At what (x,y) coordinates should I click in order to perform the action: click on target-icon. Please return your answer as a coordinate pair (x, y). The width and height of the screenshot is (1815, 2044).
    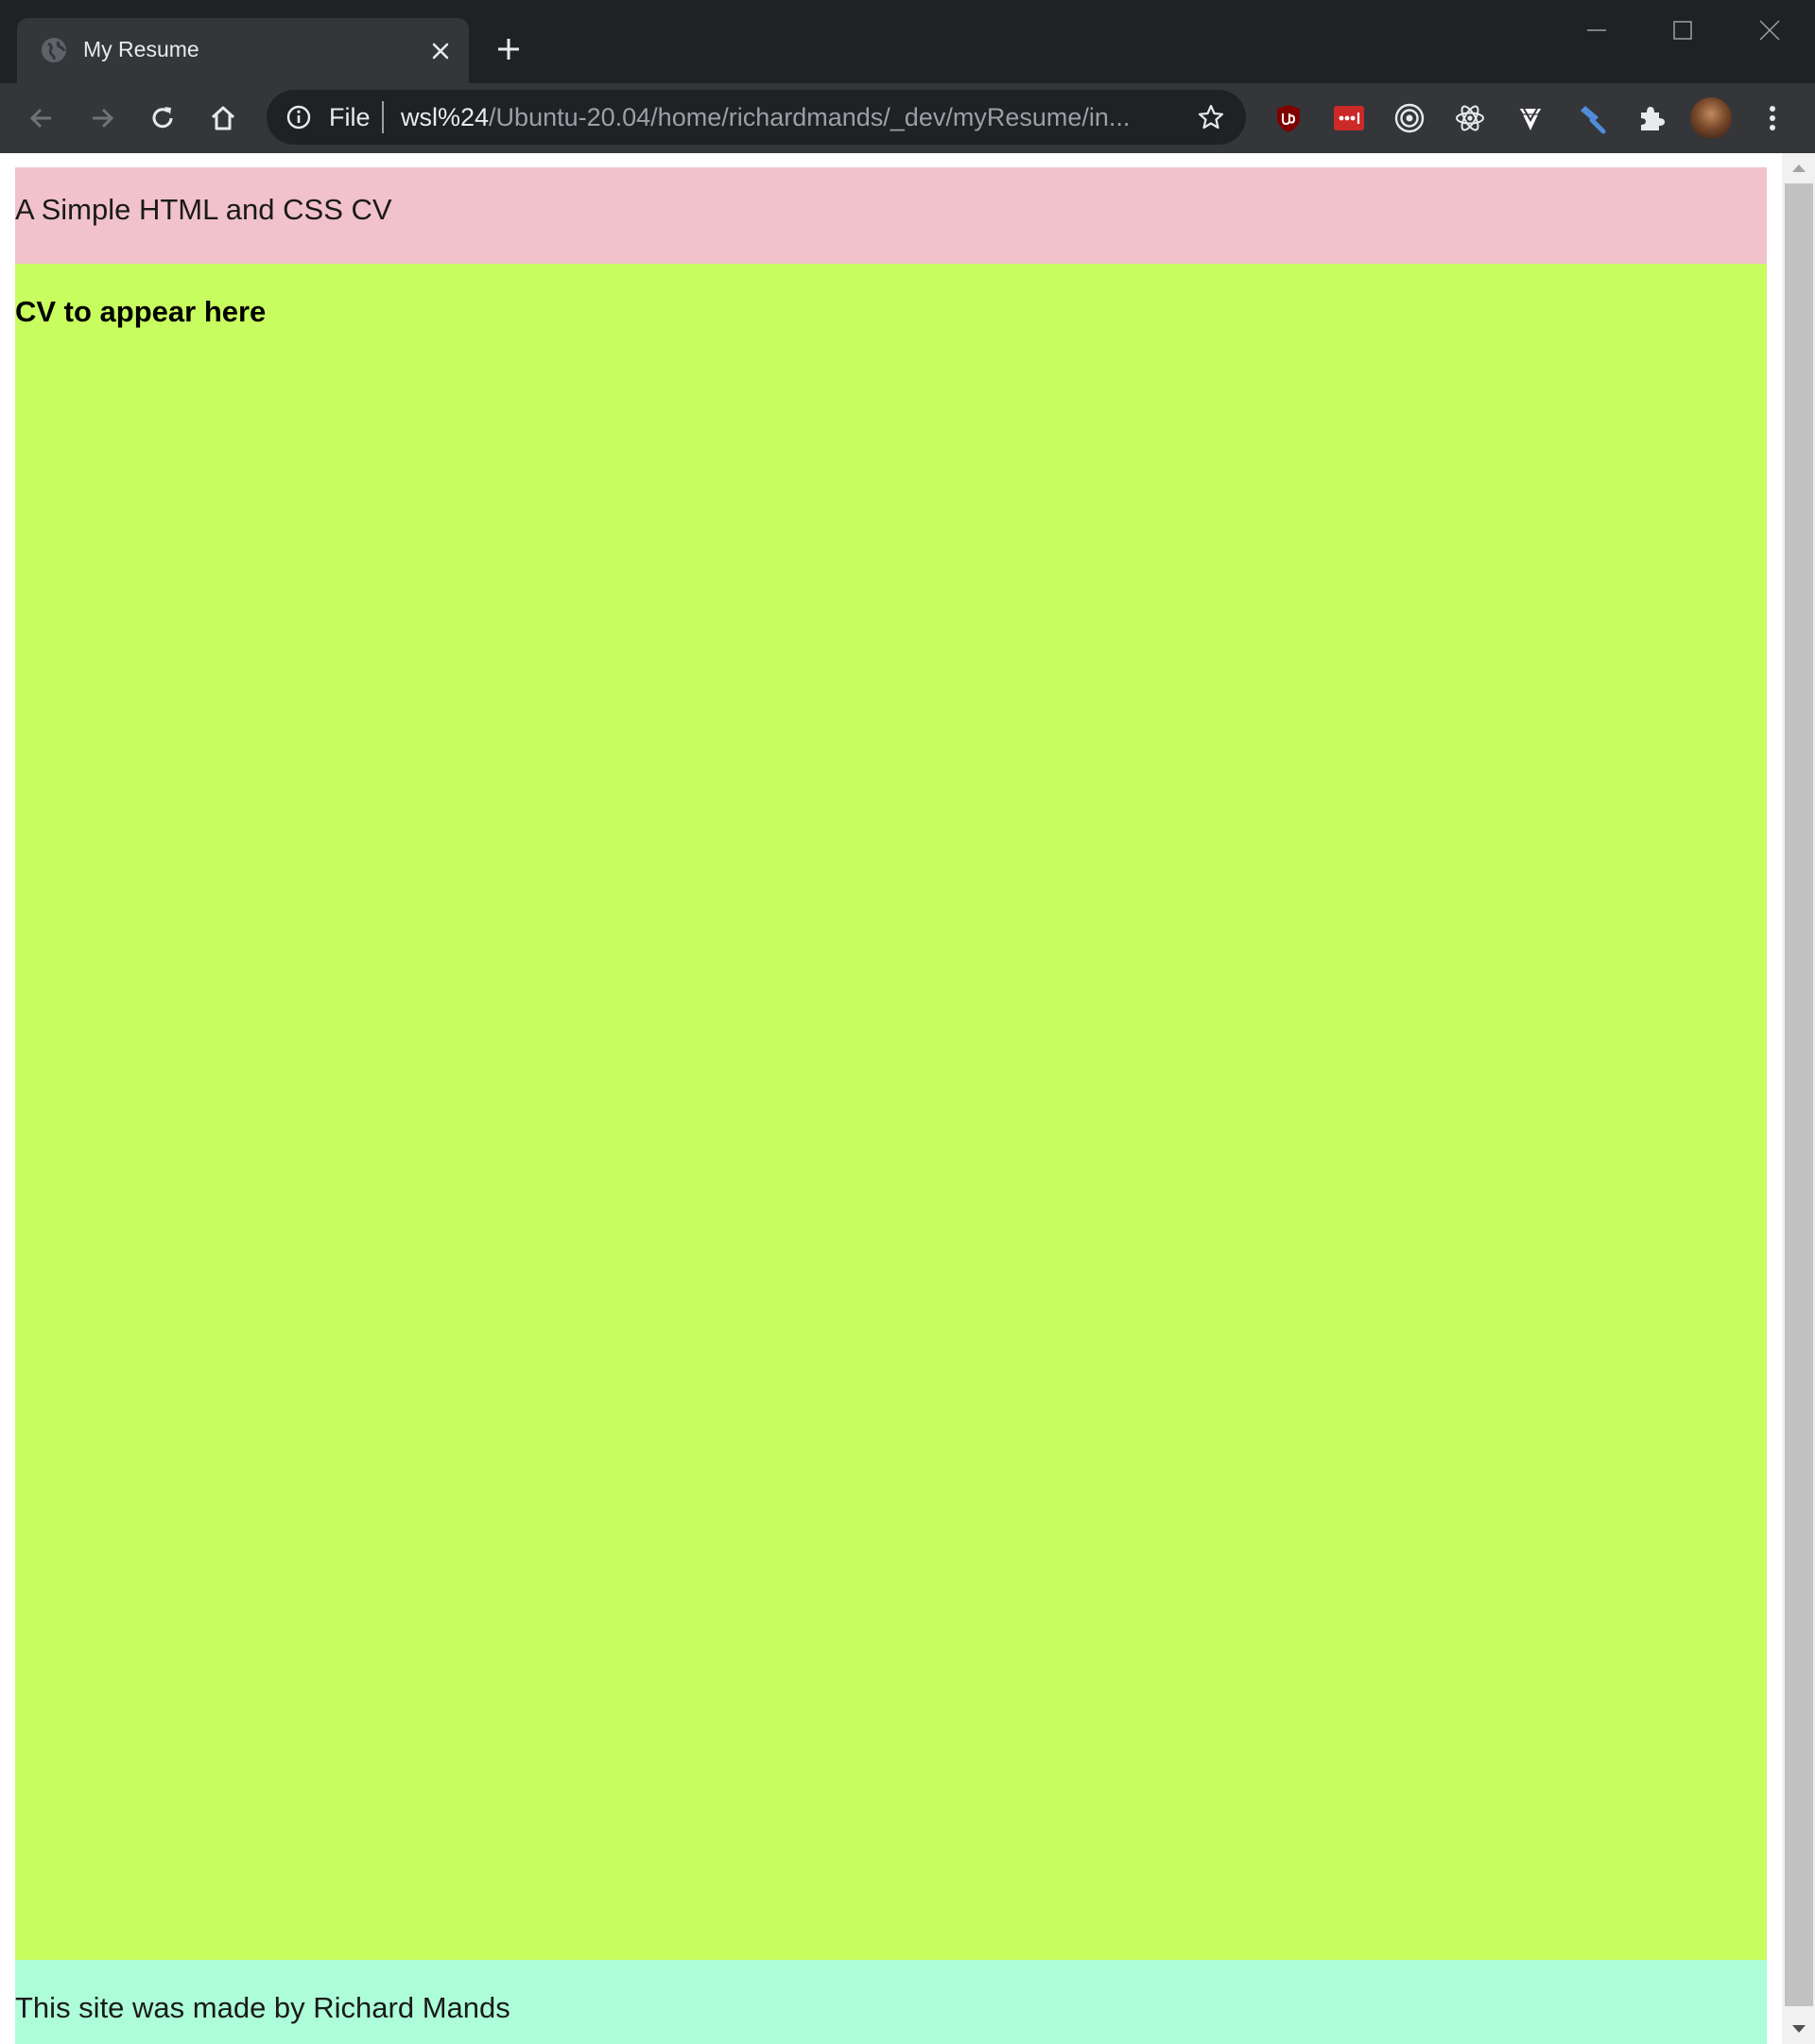
    Looking at the image, I should click on (1409, 118).